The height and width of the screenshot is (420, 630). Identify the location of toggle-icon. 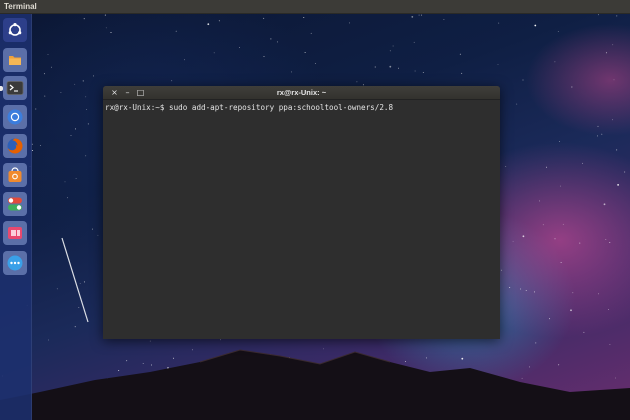
(15, 204).